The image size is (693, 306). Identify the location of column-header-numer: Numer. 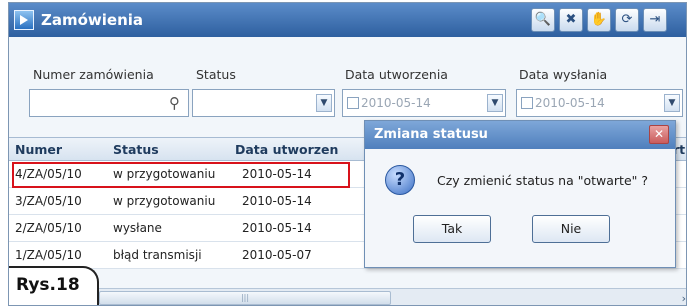
(38, 149).